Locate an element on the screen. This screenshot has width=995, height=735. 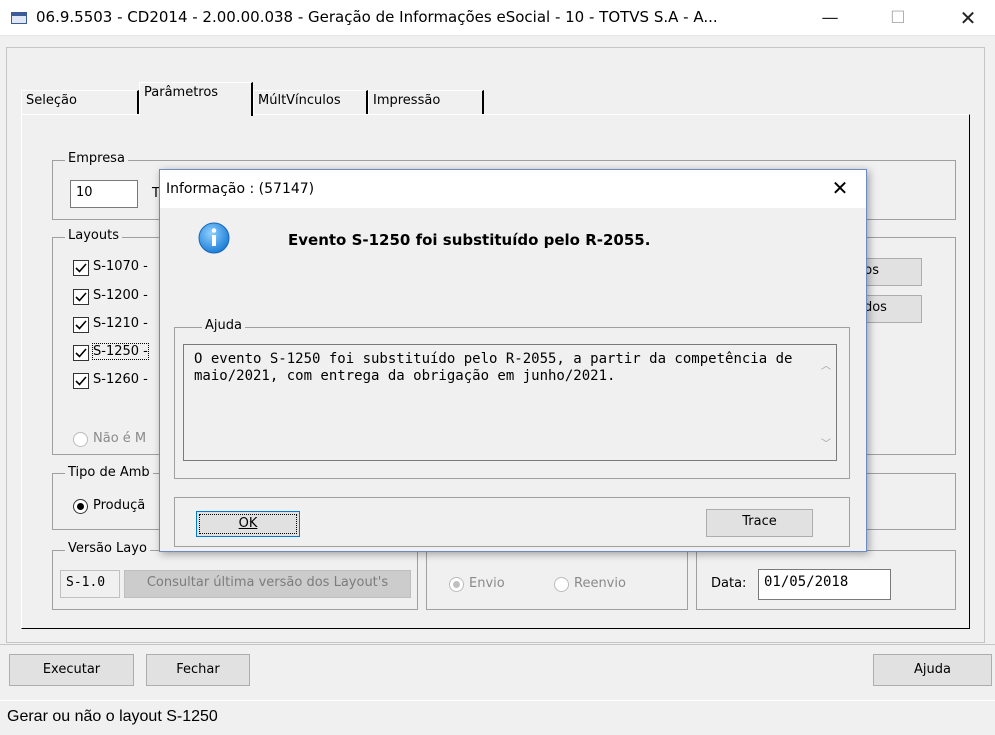
layout-s1200-label: S-1200 - is located at coordinates (120, 295).